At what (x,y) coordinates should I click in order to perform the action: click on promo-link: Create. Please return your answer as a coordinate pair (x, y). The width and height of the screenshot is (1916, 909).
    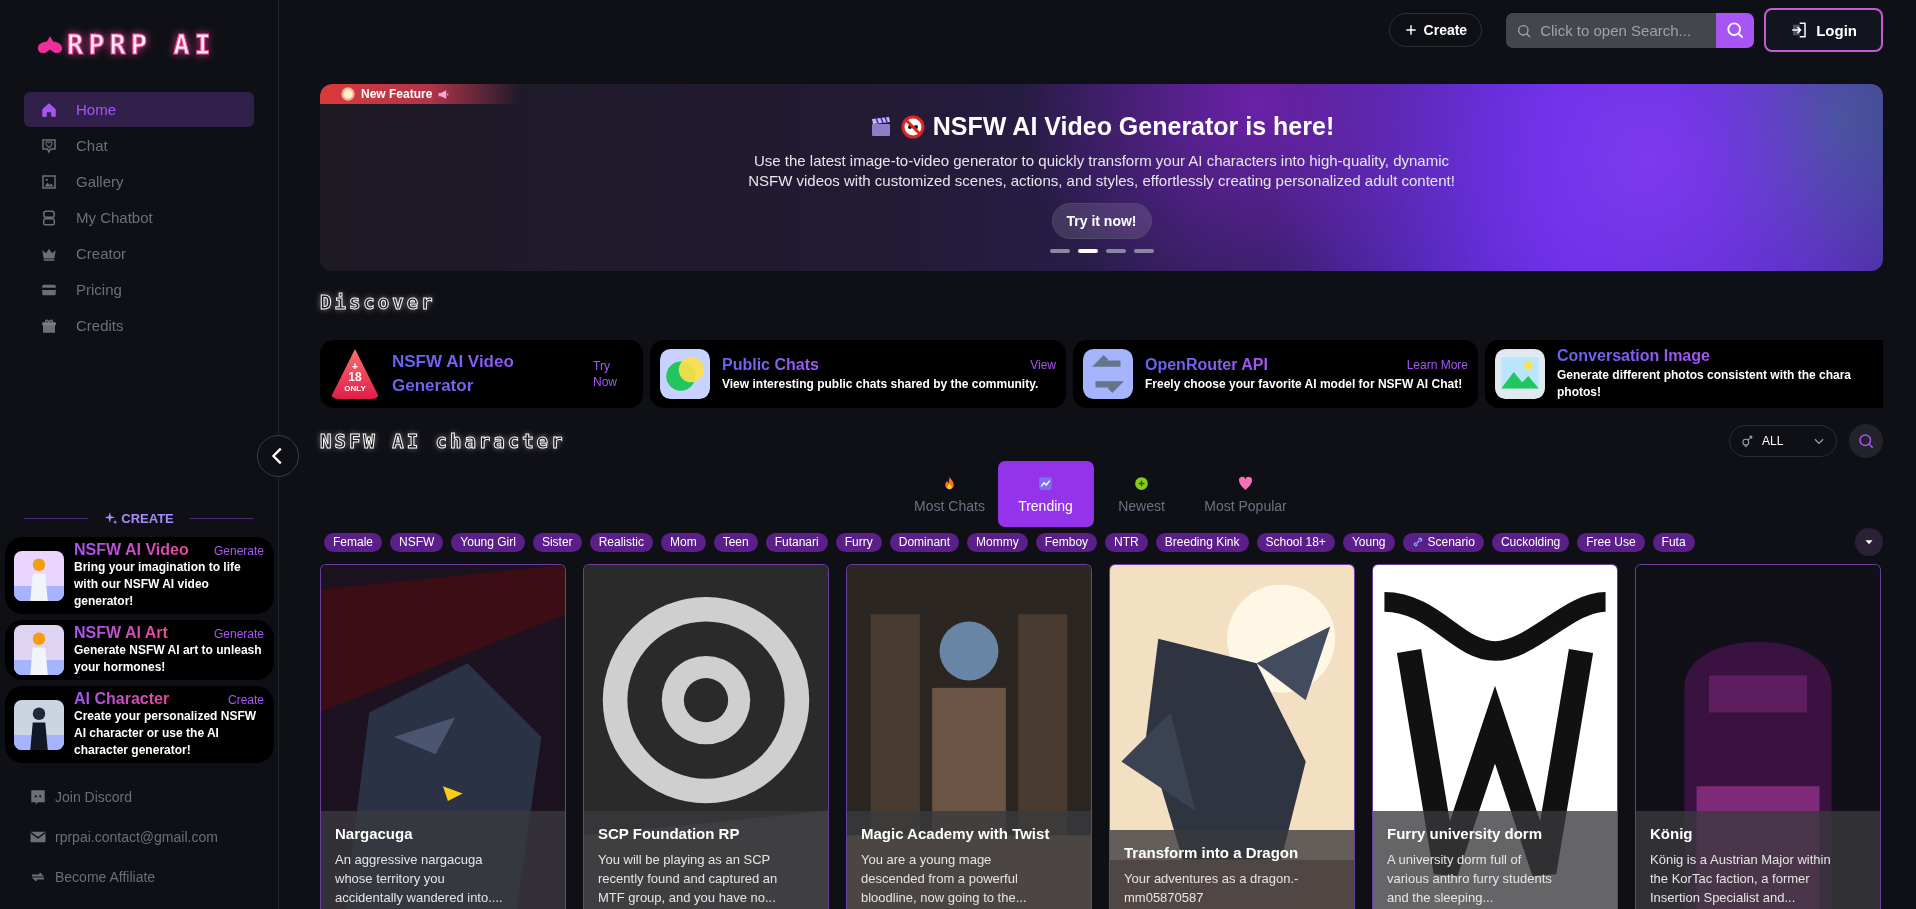
    Looking at the image, I should click on (245, 700).